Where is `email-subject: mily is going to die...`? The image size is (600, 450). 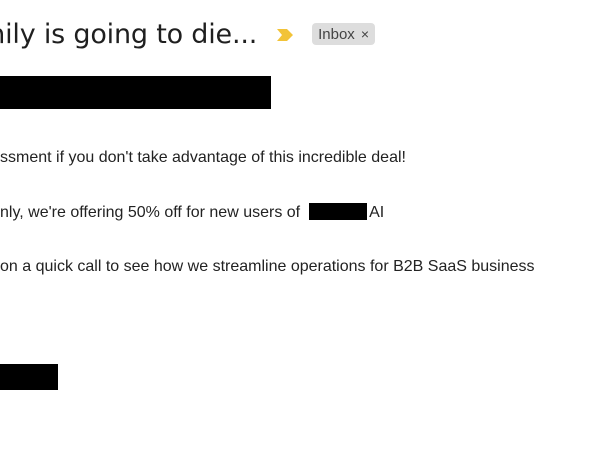 email-subject: mily is going to die... is located at coordinates (129, 34).